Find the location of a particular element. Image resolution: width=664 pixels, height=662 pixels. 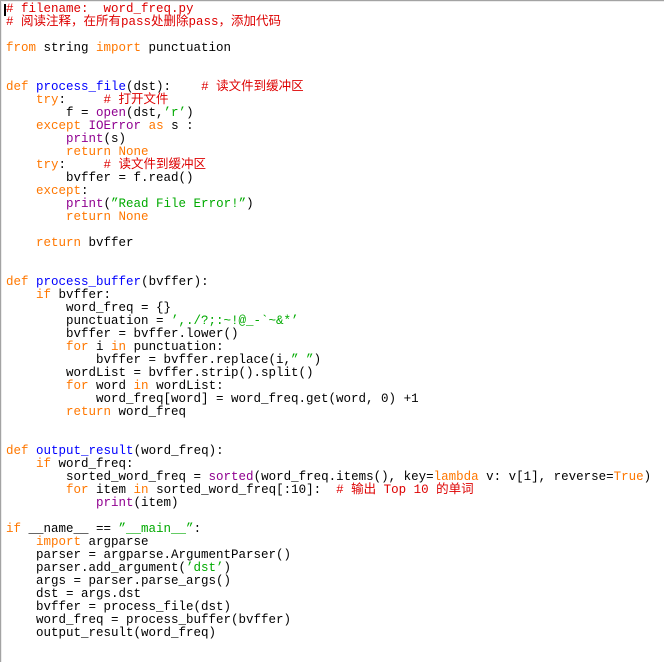

code-token: item is located at coordinates (111, 490).